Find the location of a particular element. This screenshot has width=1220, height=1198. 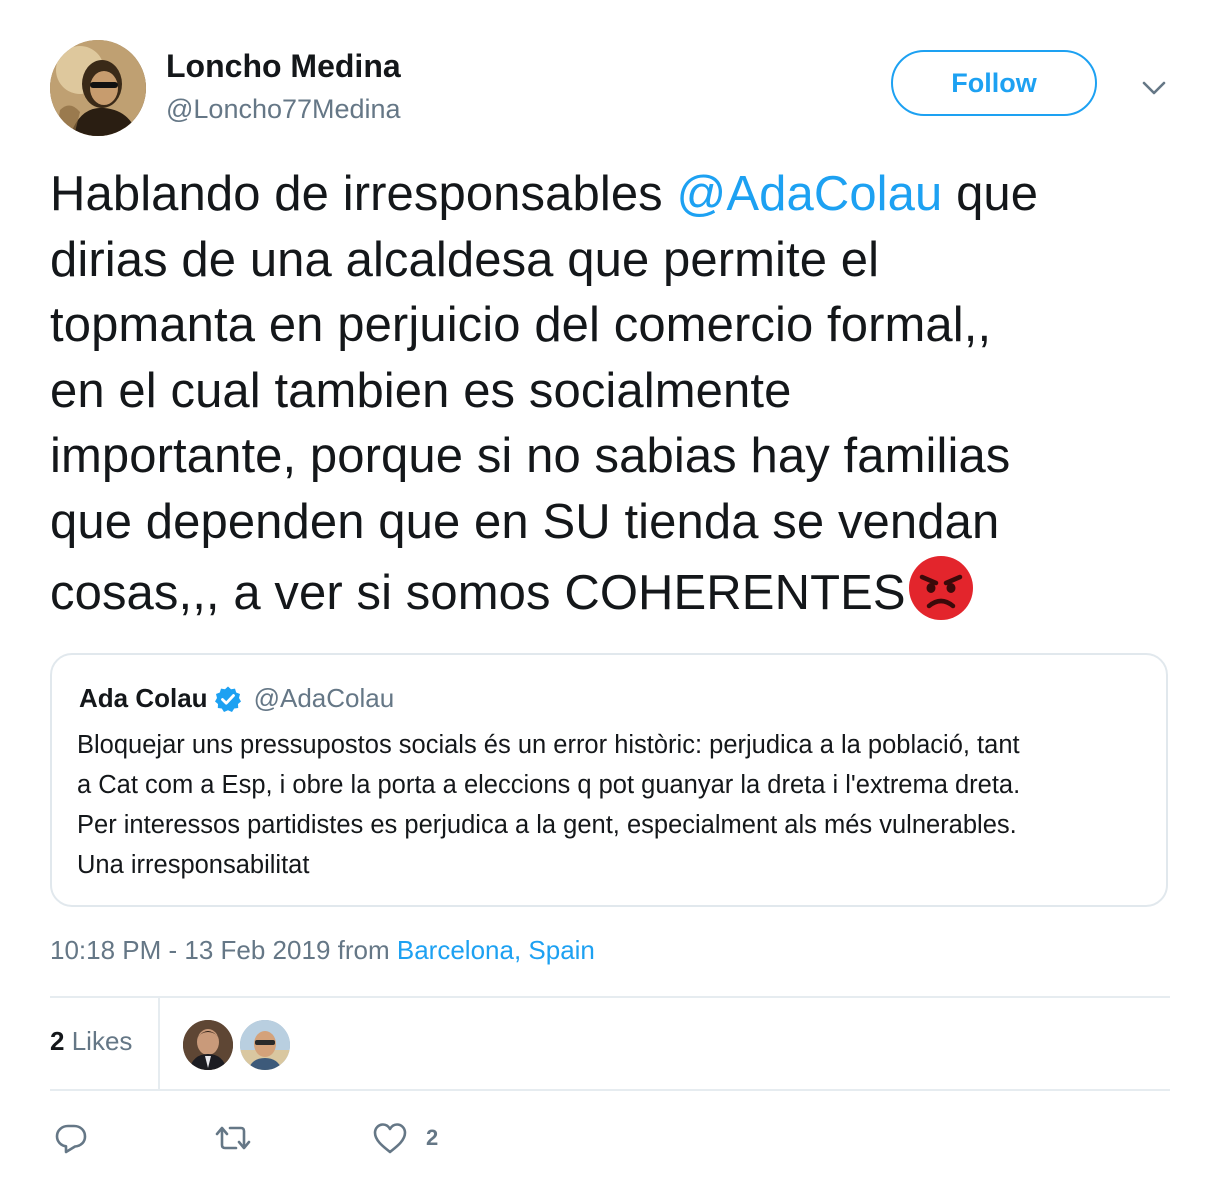

stats-separator is located at coordinates (159, 1044).